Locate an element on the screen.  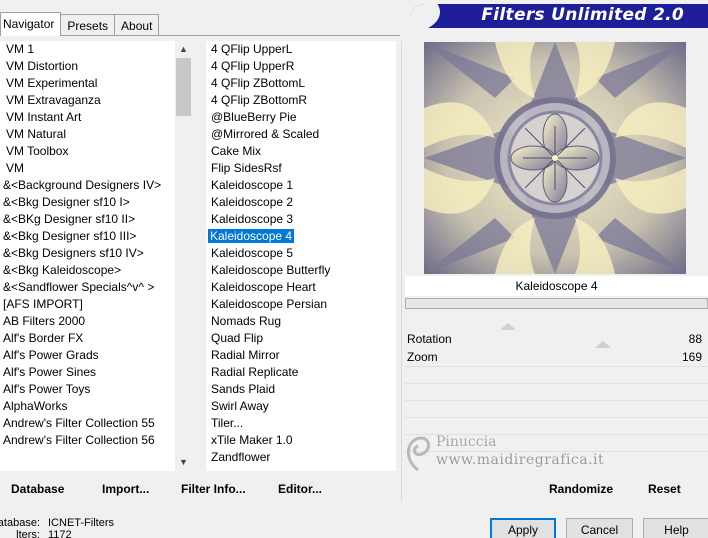
category-item: &<Sandflower Specials^v^ > is located at coordinates (87, 287).